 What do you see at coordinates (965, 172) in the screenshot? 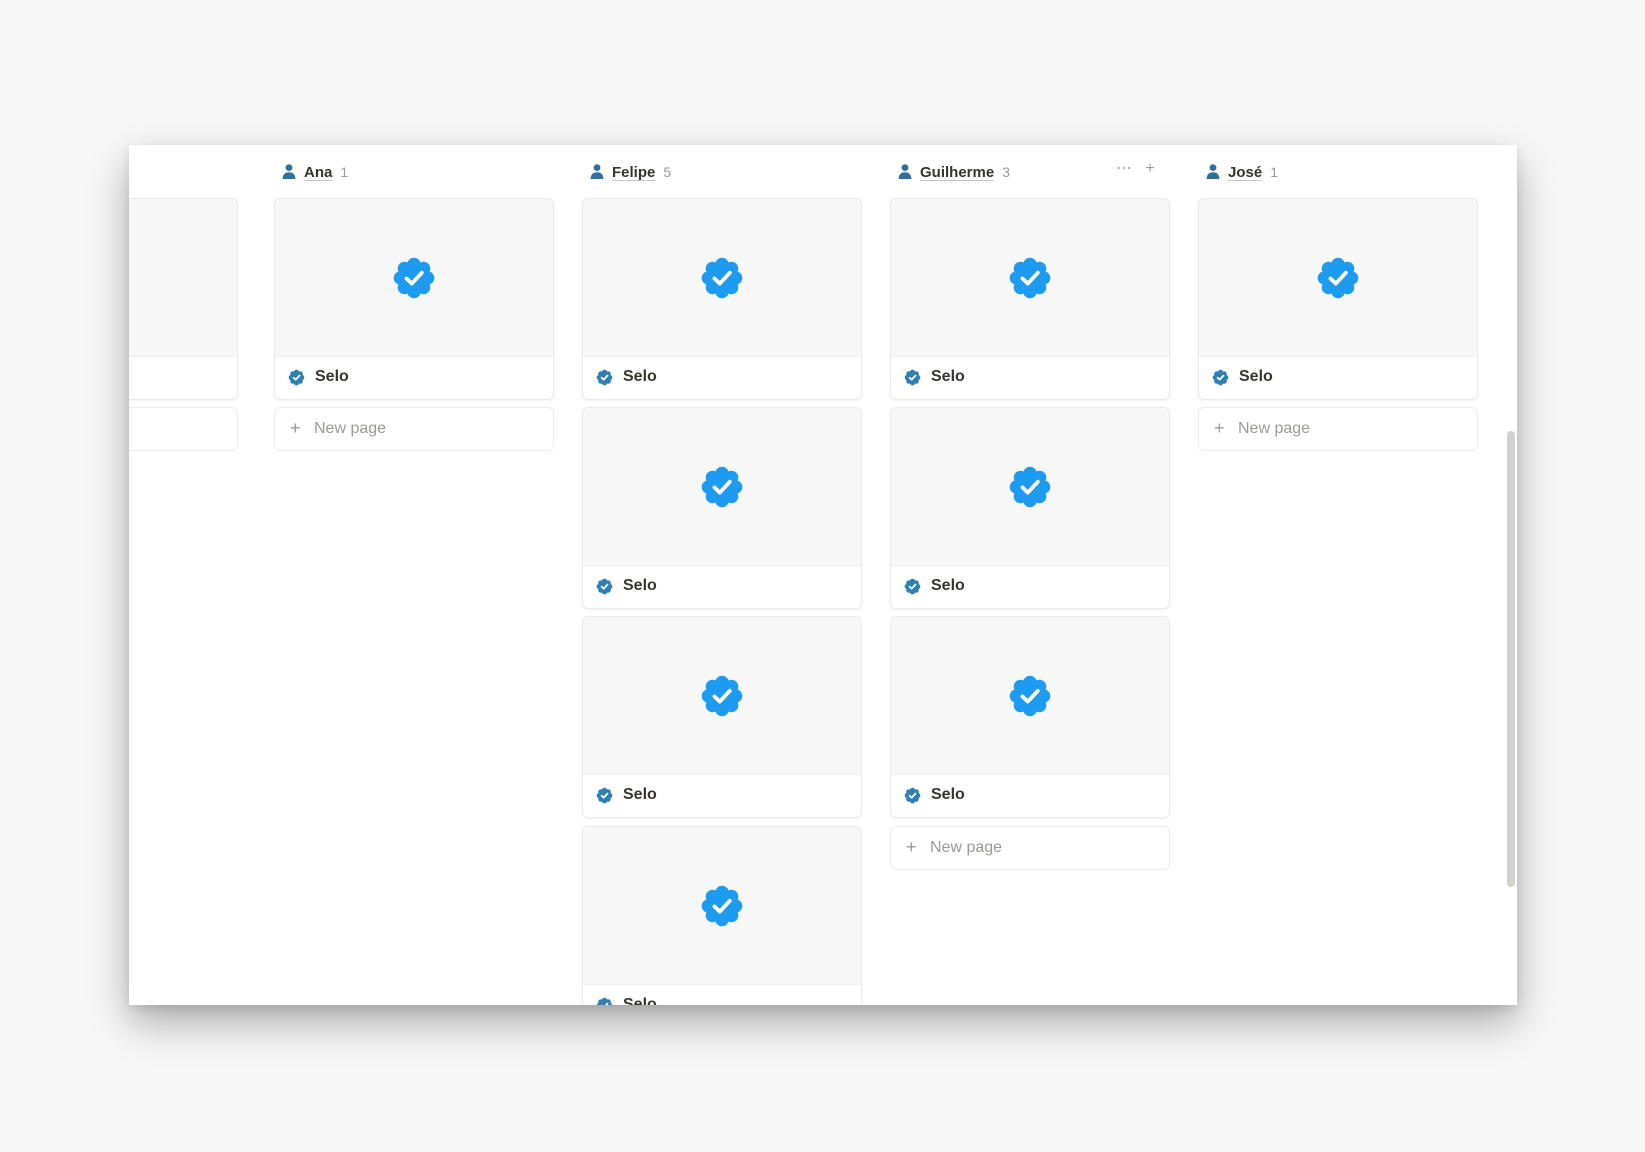
I see `column-title: Guilherme 3` at bounding box center [965, 172].